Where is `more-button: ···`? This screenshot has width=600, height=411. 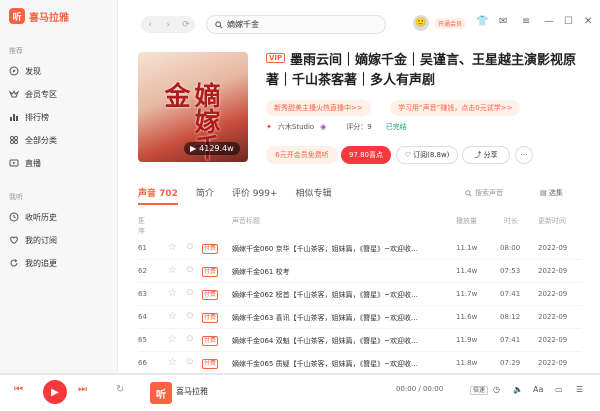 more-button: ··· is located at coordinates (524, 155).